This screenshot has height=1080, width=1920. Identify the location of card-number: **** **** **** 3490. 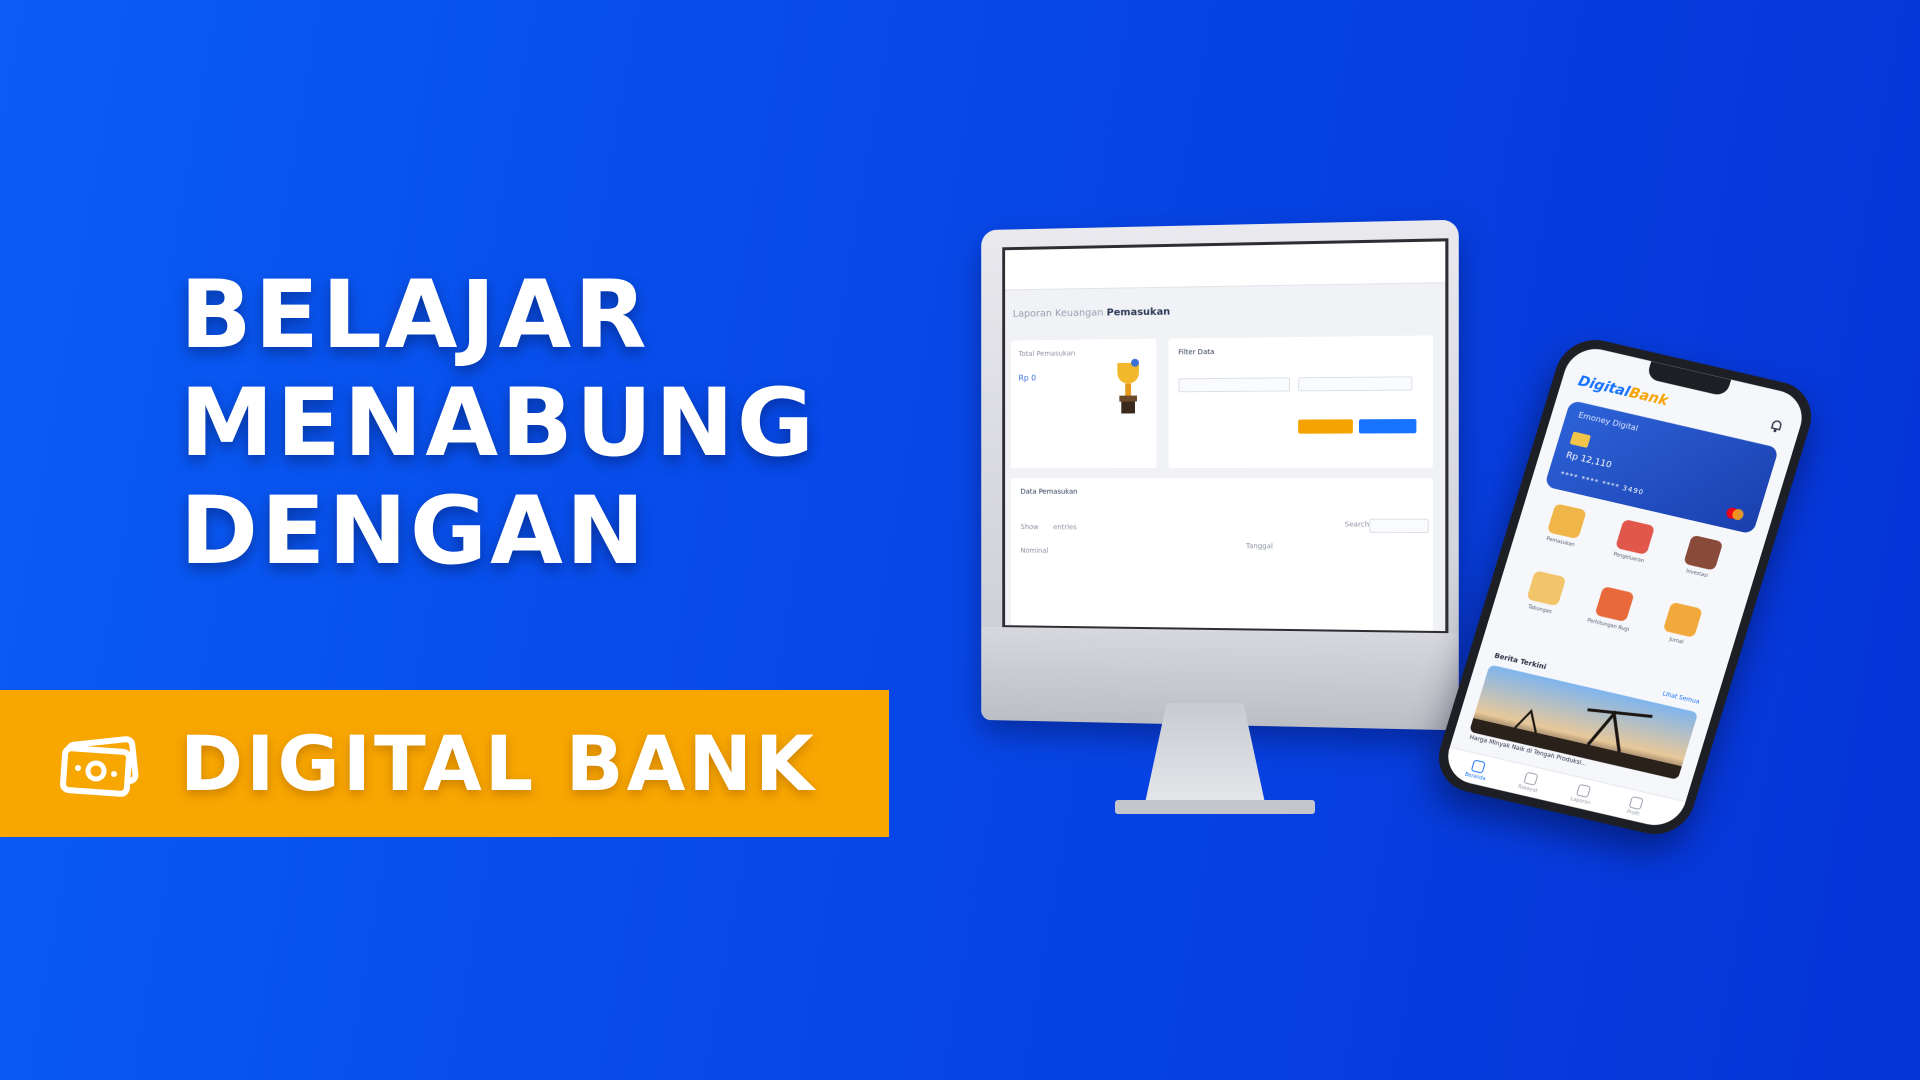
(1602, 483).